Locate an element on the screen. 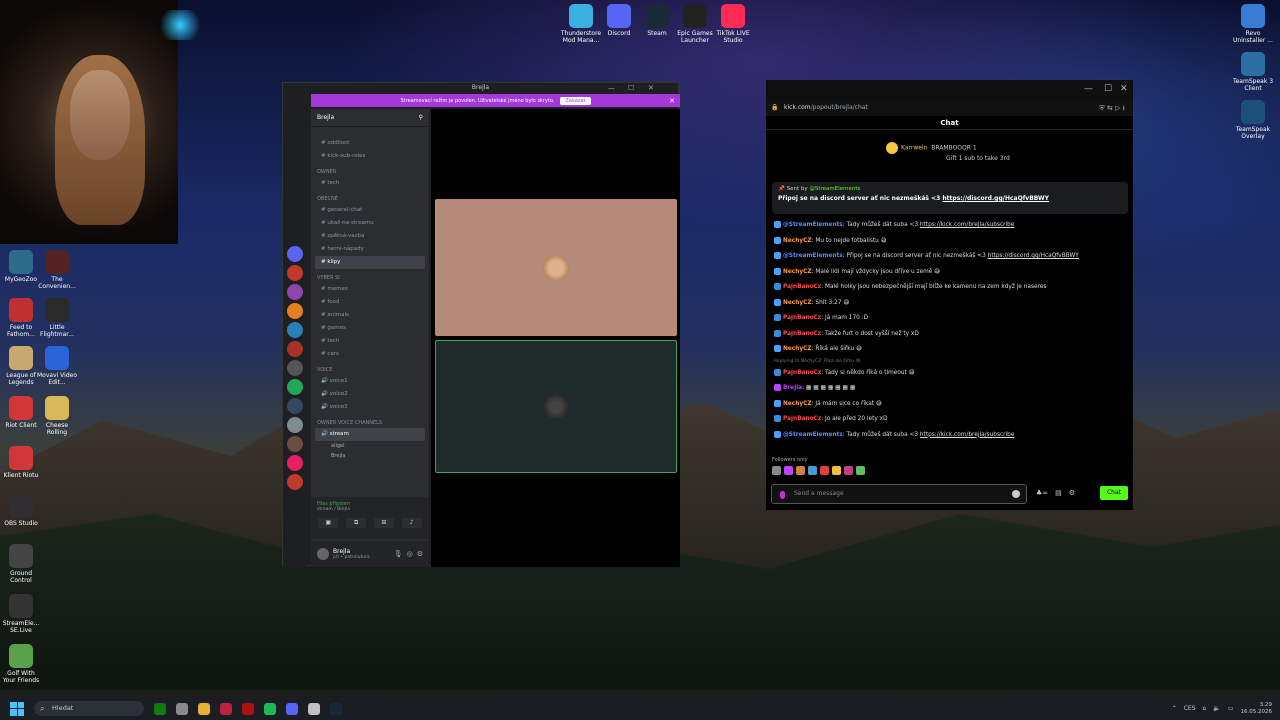  channel-item: # food is located at coordinates (370, 302).